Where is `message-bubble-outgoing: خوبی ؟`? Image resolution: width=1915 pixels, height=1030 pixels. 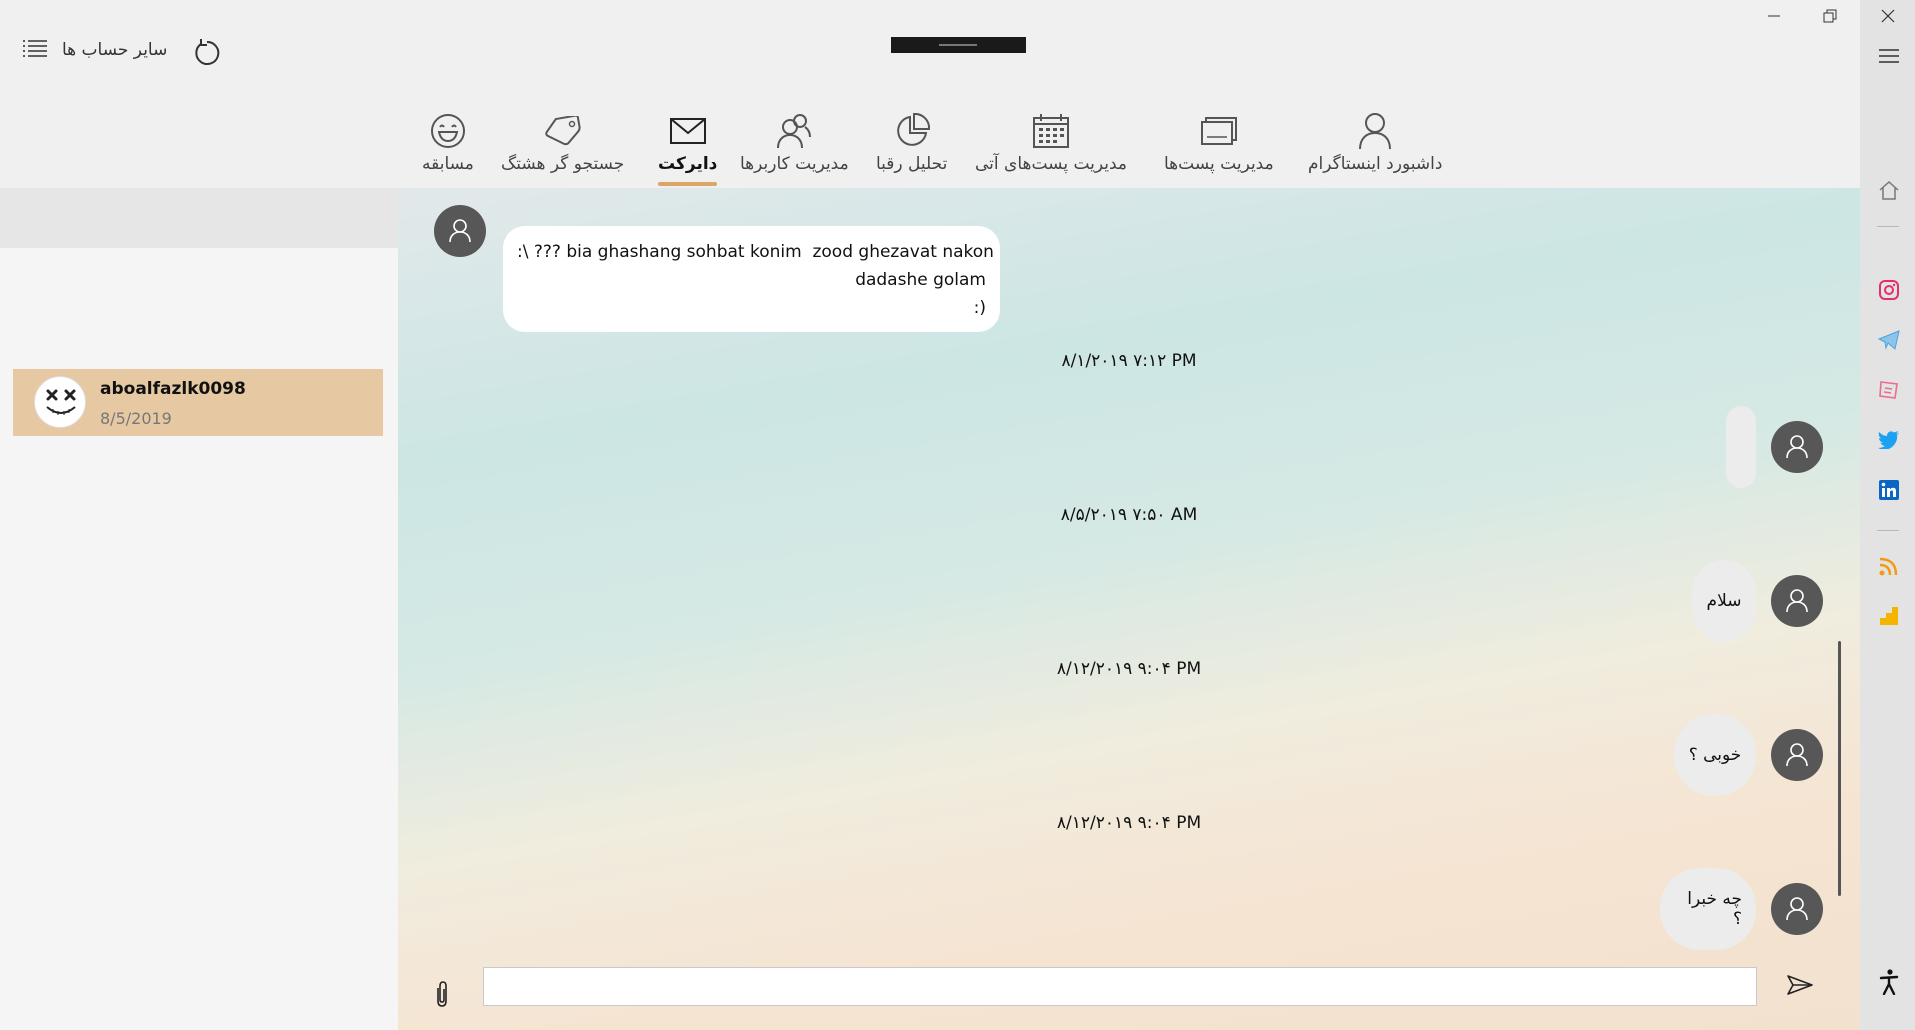 message-bubble-outgoing: خوبی ؟ is located at coordinates (1715, 755).